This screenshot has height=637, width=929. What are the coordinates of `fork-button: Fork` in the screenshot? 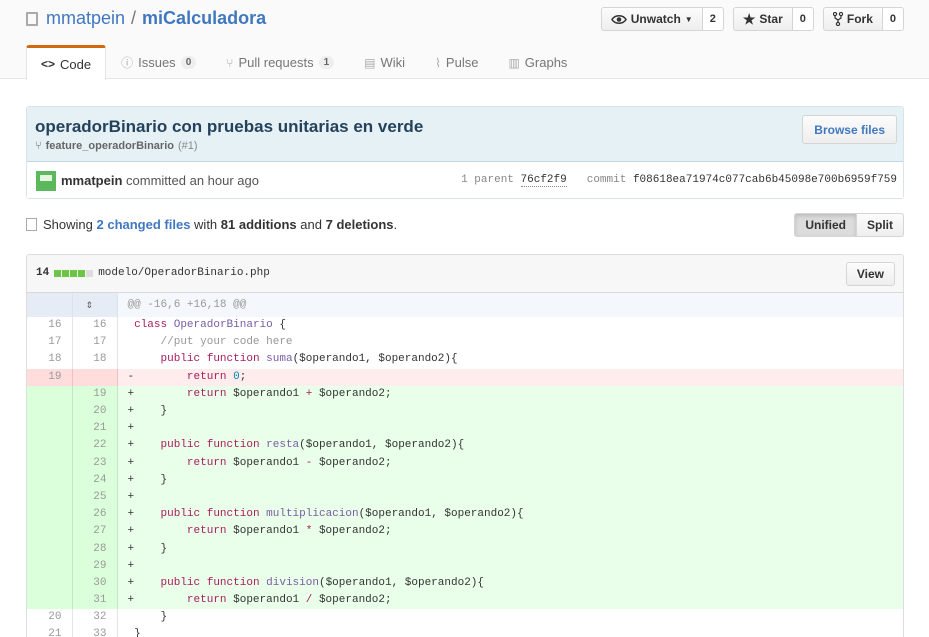 It's located at (852, 19).